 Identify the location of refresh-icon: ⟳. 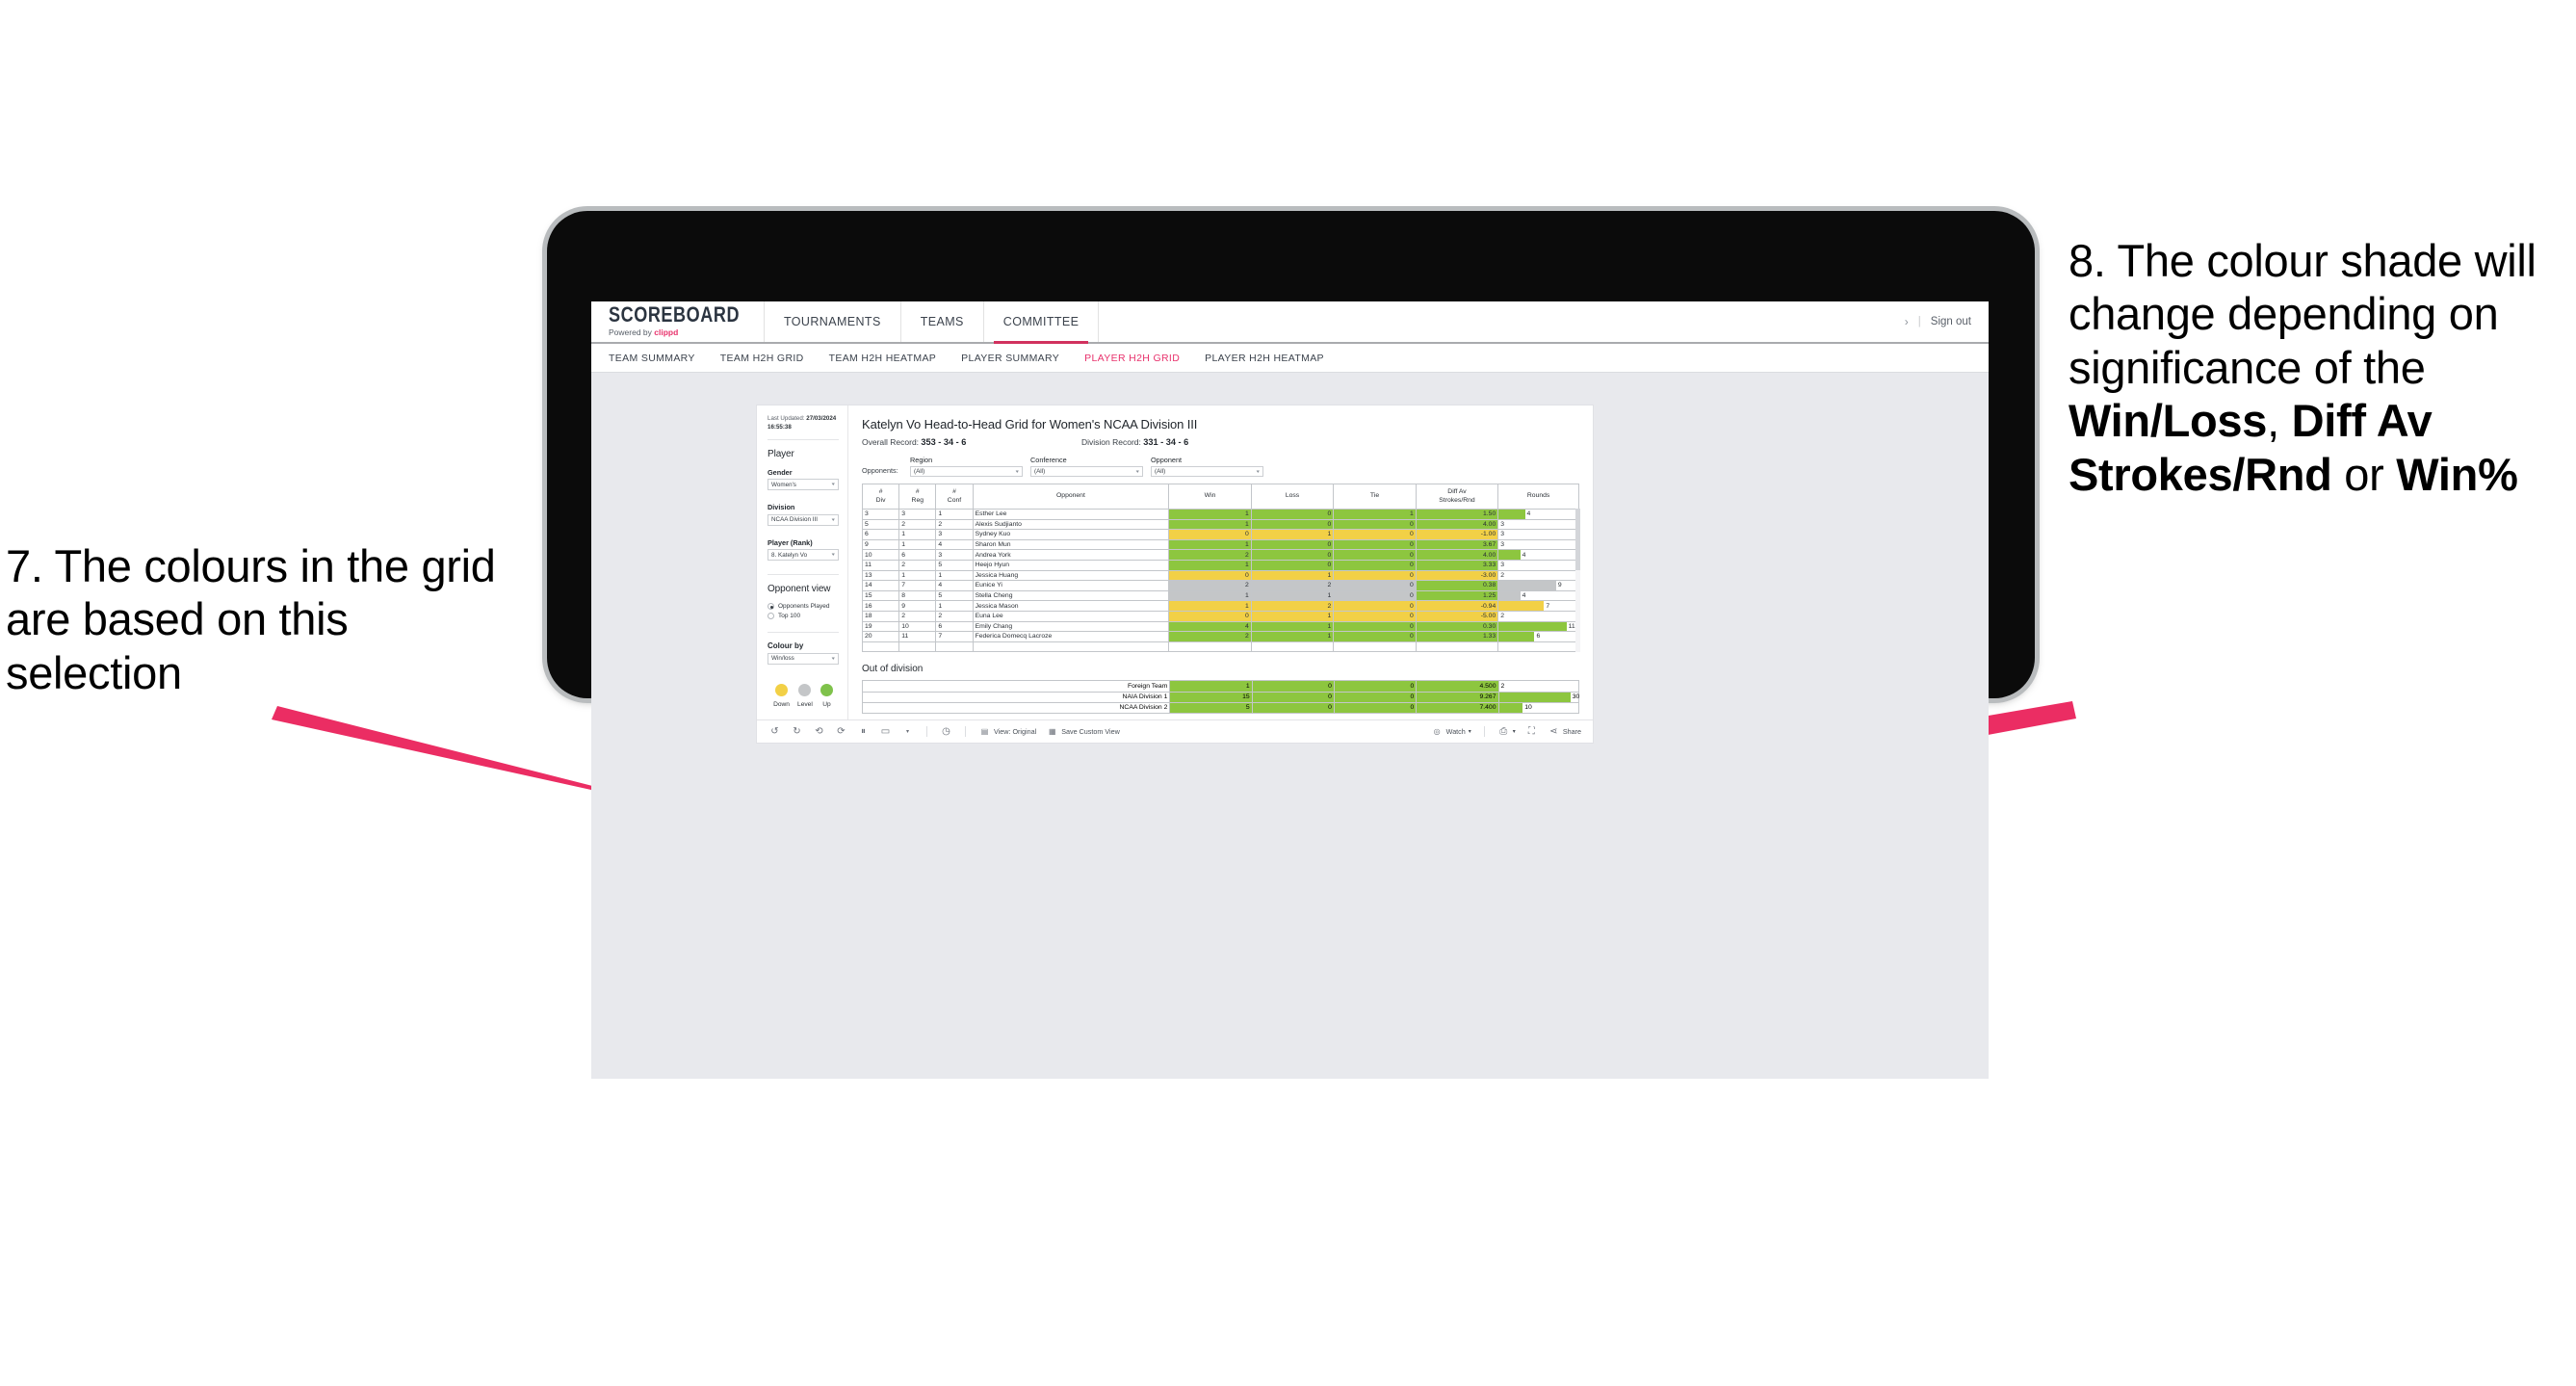
(841, 731).